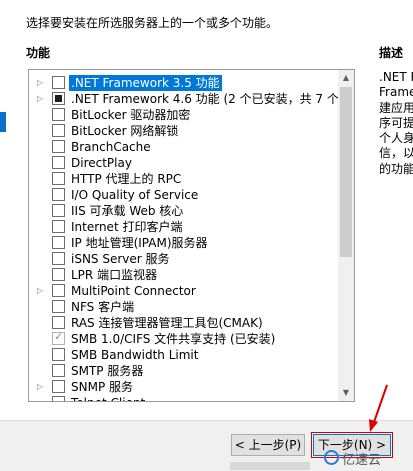 The image size is (413, 471). What do you see at coordinates (152, 23) in the screenshot?
I see `instruction-text: 选择要安装在所选服务器上的一个或多个功能。` at bounding box center [152, 23].